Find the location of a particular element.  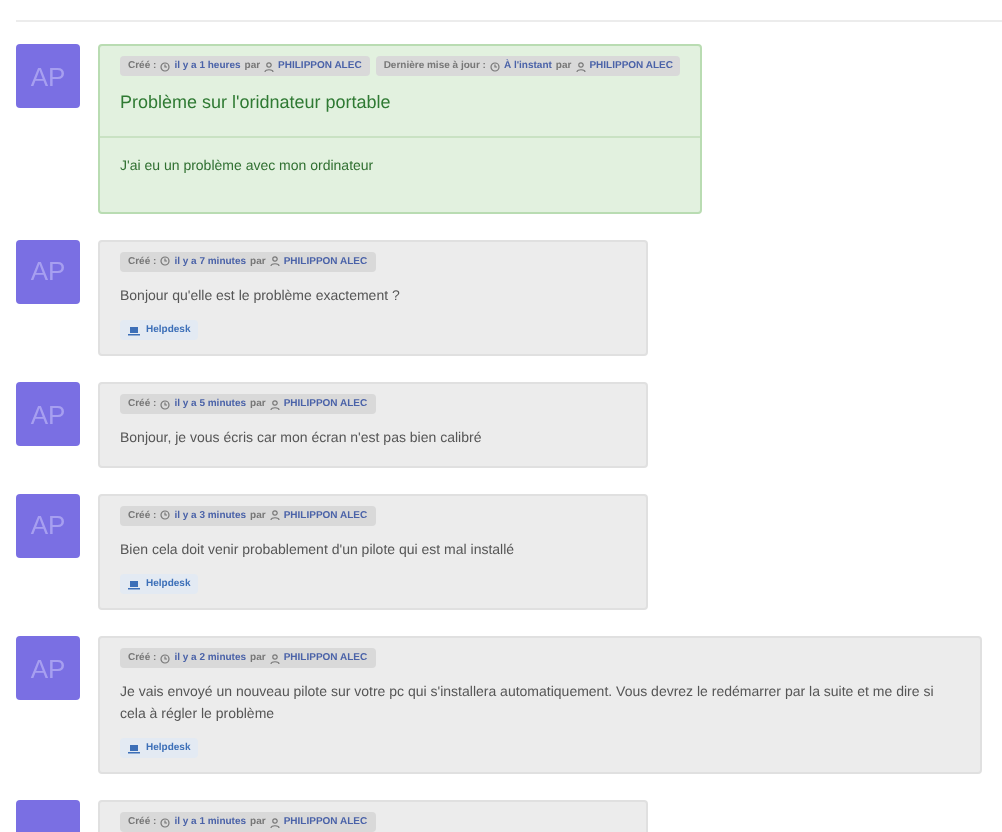

ticket-title: Problème sur l'oridnateur portable is located at coordinates (255, 103).